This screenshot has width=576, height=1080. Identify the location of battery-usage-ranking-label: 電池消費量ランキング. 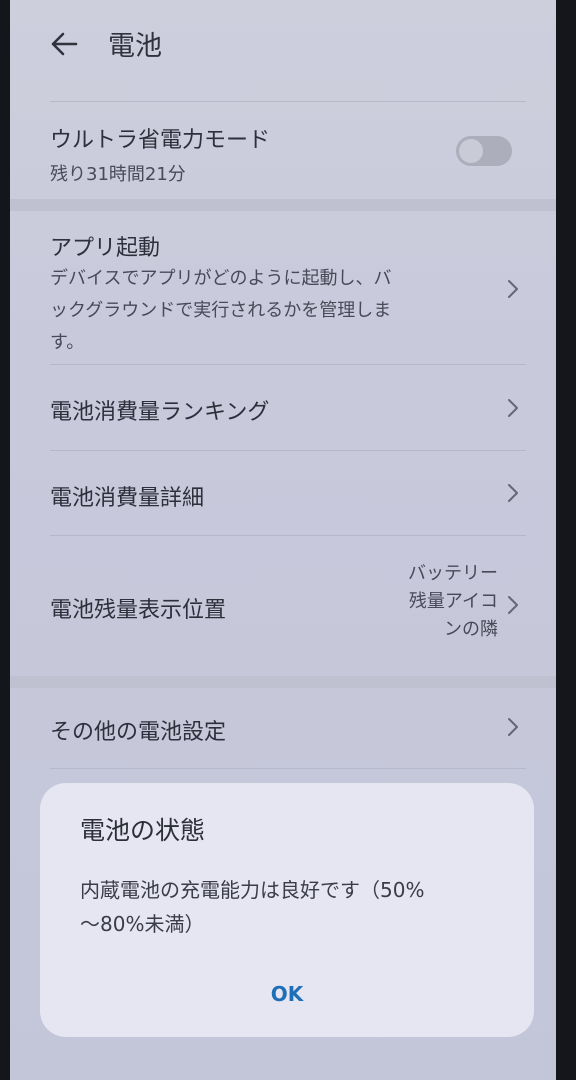
(160, 412).